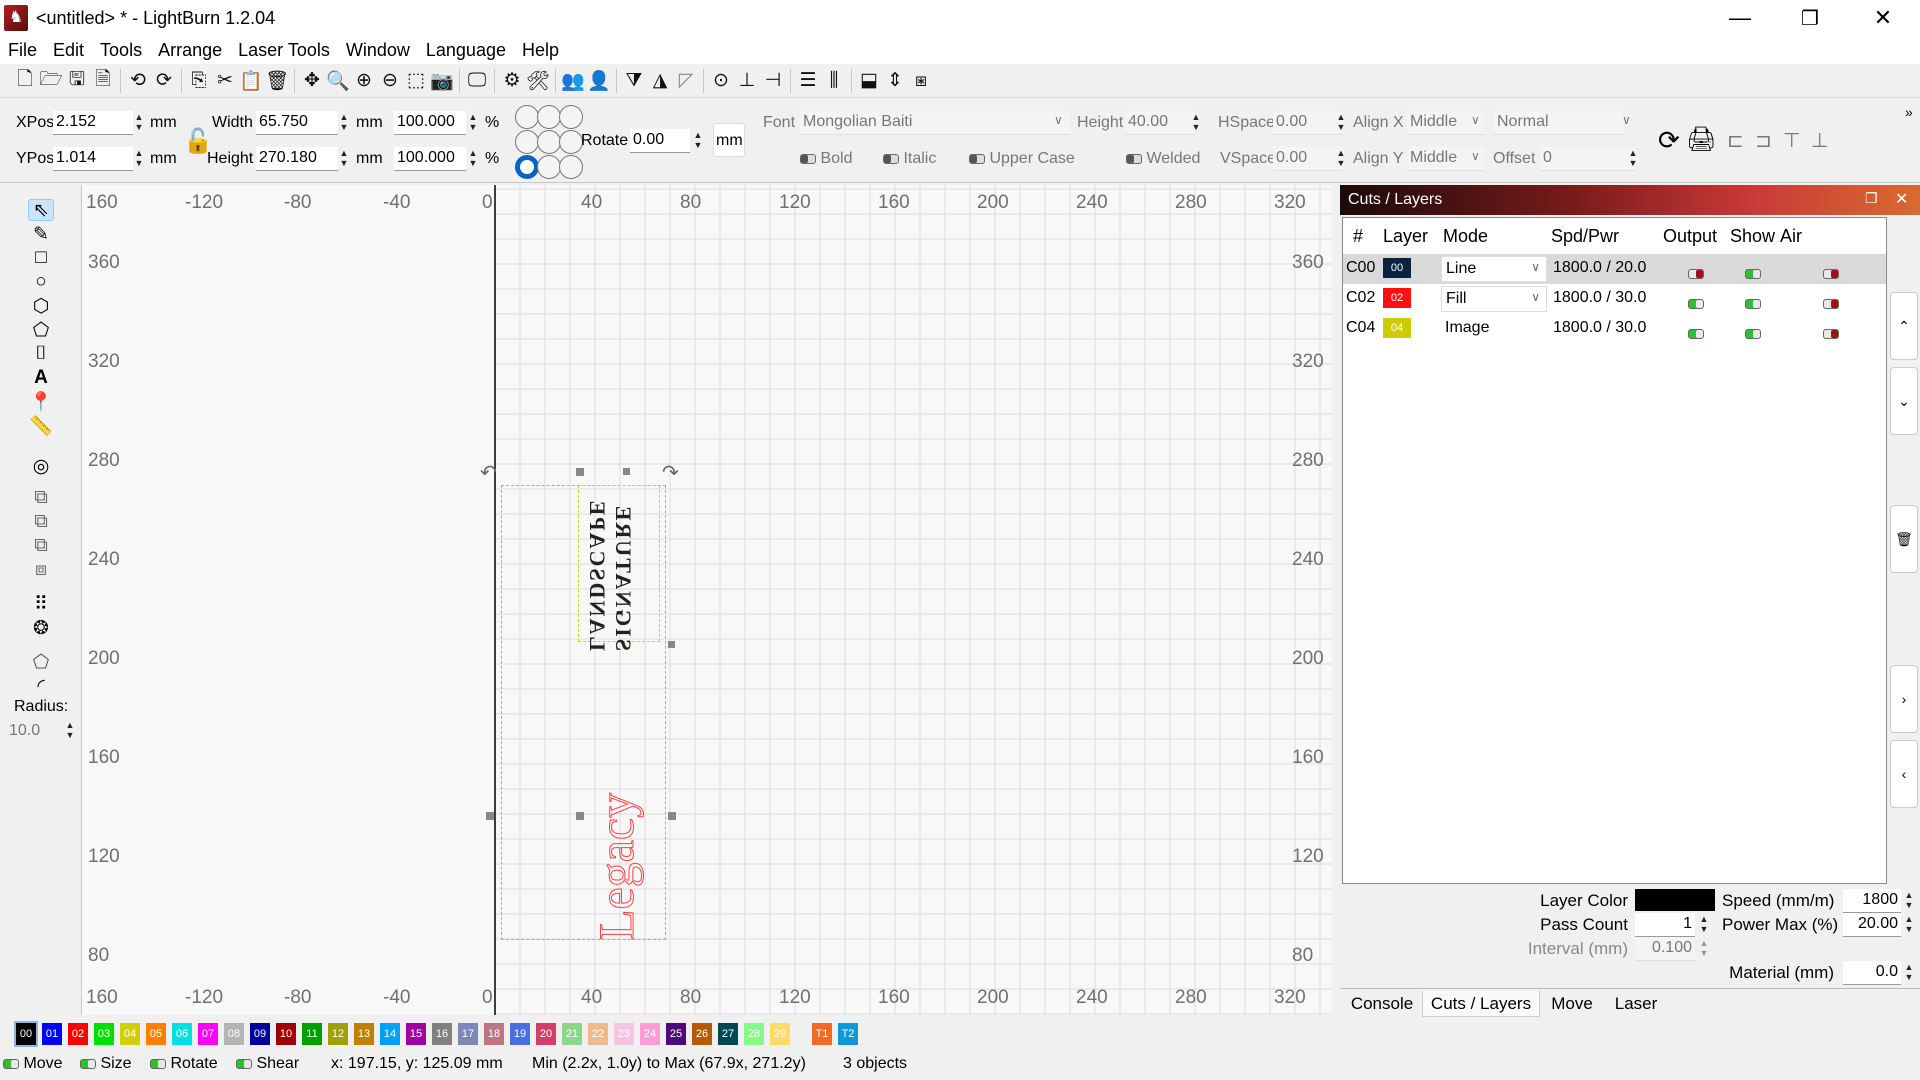 The image size is (1920, 1080). What do you see at coordinates (1397, 268) in the screenshot?
I see `layer-color-swatch: 00` at bounding box center [1397, 268].